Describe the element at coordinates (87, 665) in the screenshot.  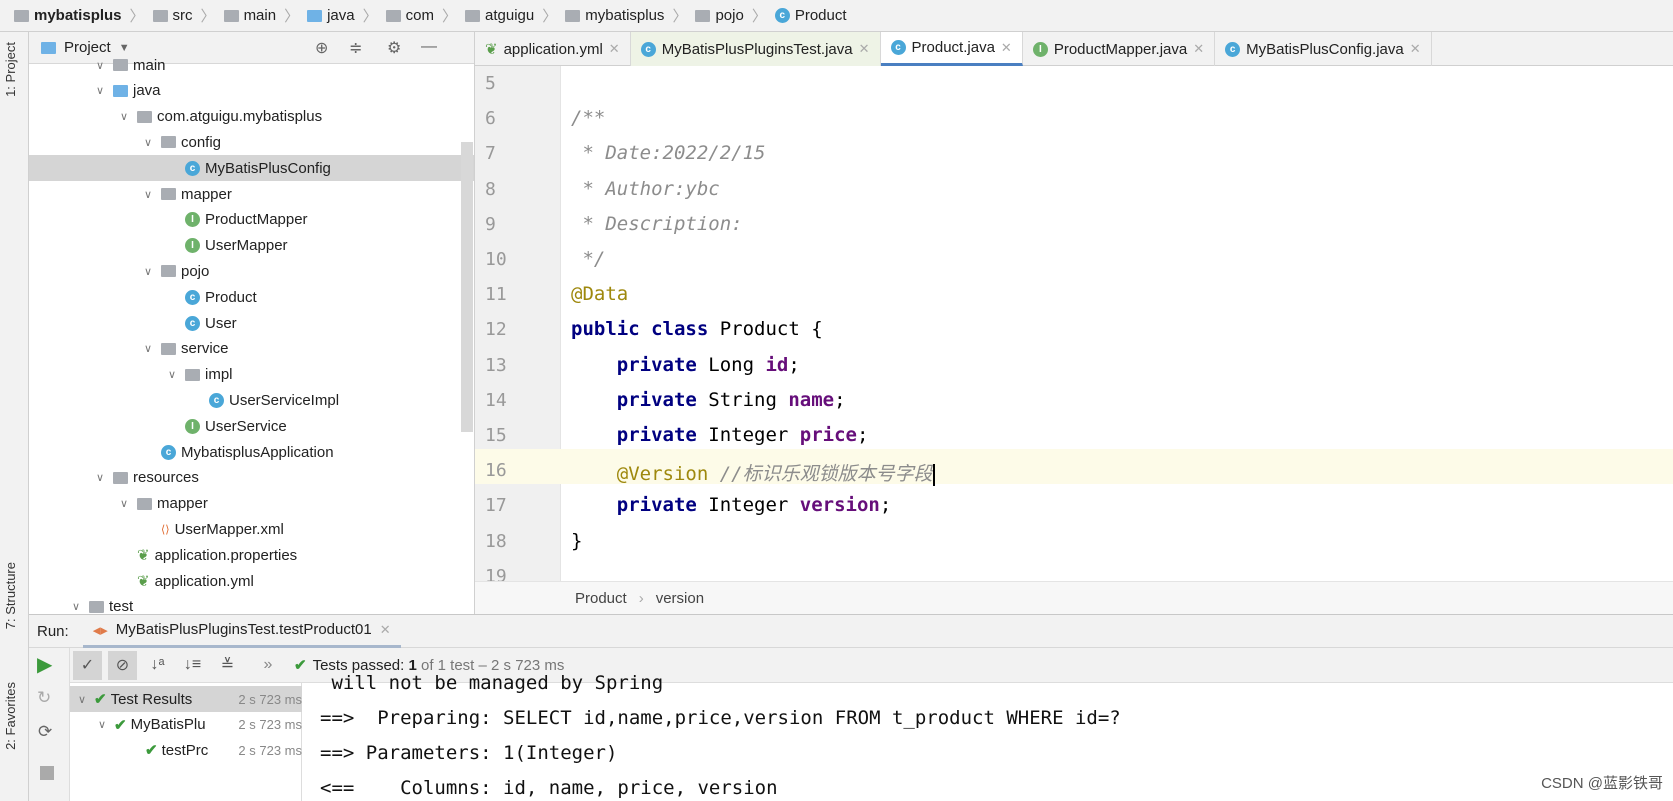
I see `show-passed-icon: ✓` at that location.